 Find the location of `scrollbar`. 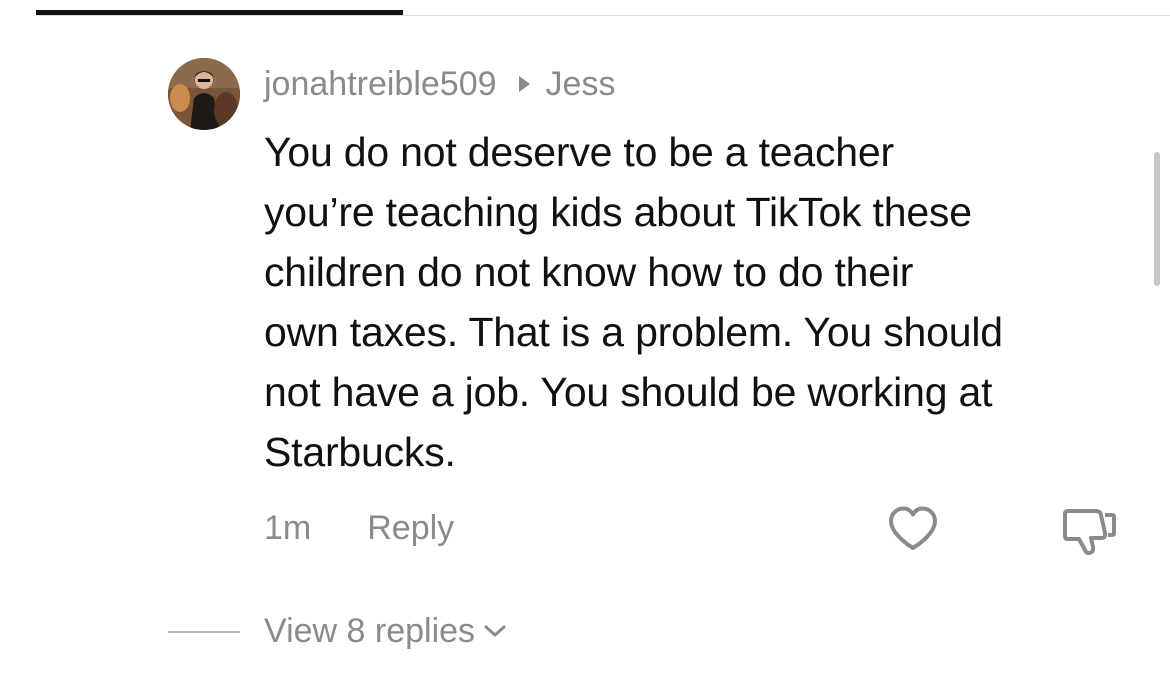

scrollbar is located at coordinates (1157, 219).